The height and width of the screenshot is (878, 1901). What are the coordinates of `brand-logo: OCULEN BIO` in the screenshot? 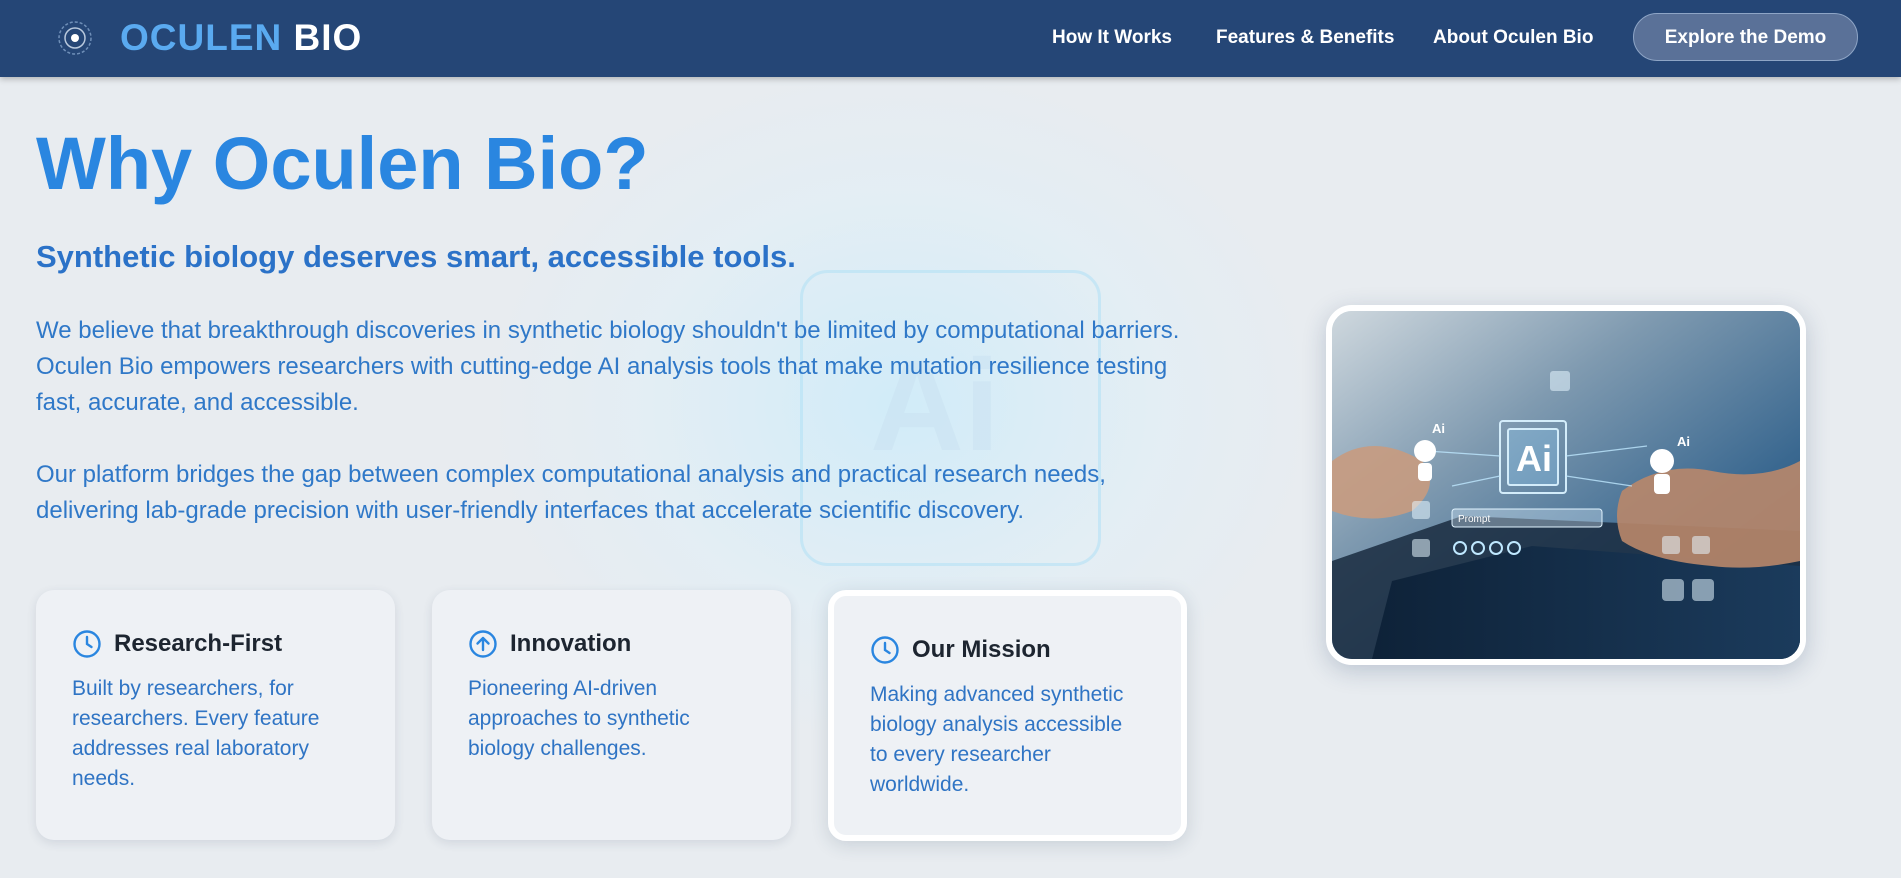 It's located at (241, 38).